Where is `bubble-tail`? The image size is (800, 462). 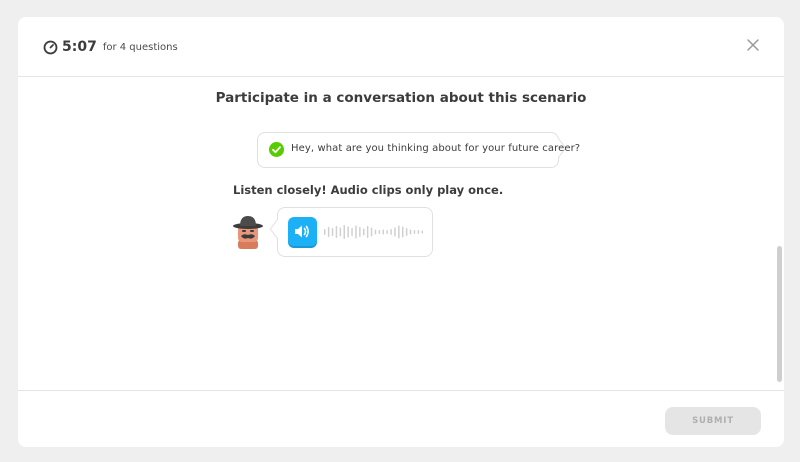 bubble-tail is located at coordinates (277, 229).